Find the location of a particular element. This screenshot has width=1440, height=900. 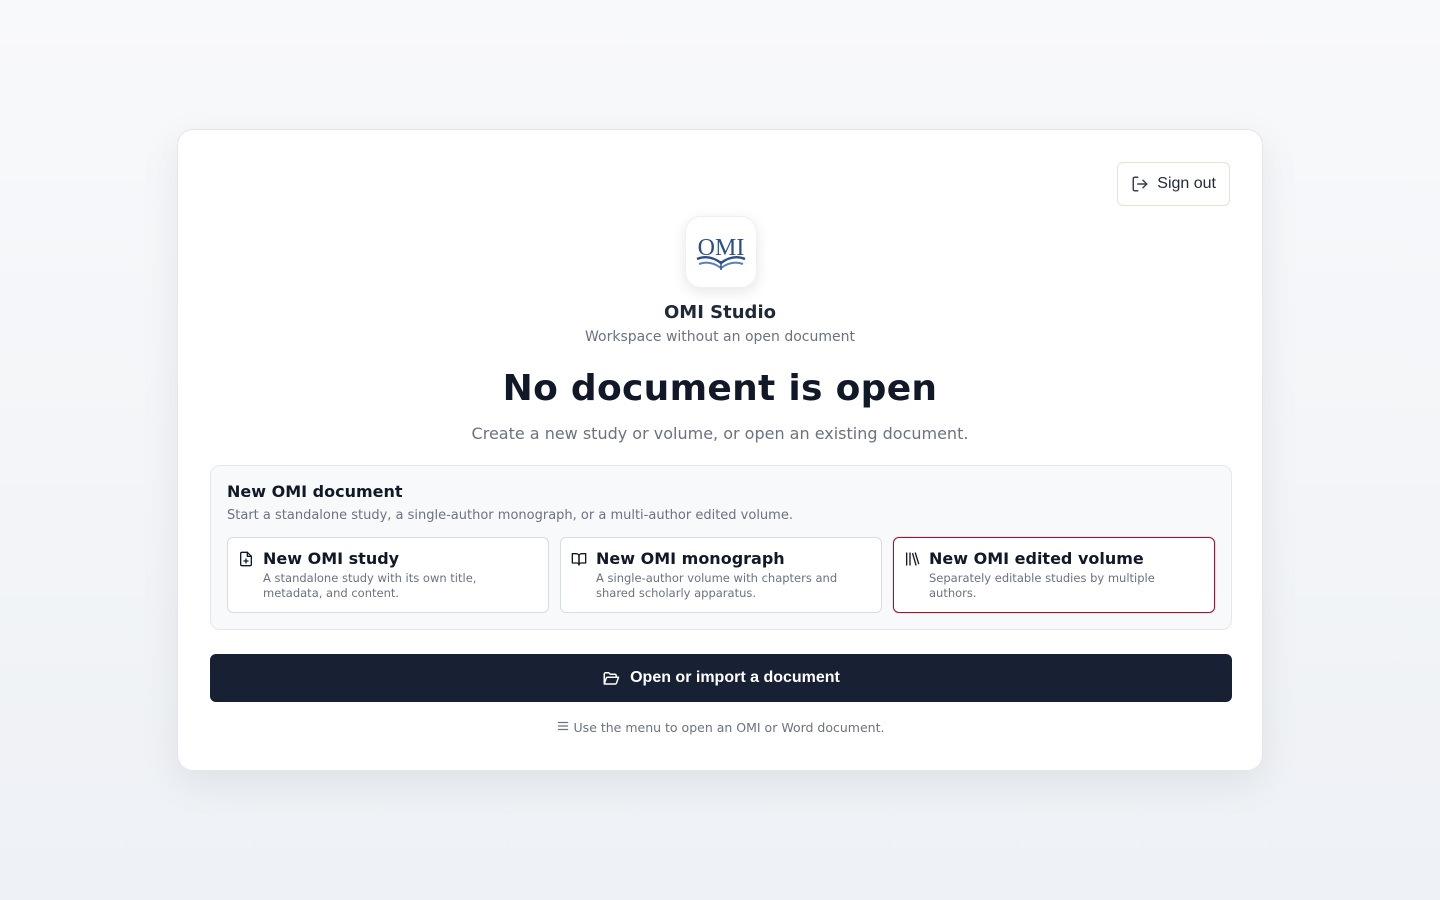

omi-logo: OMI is located at coordinates (721, 252).